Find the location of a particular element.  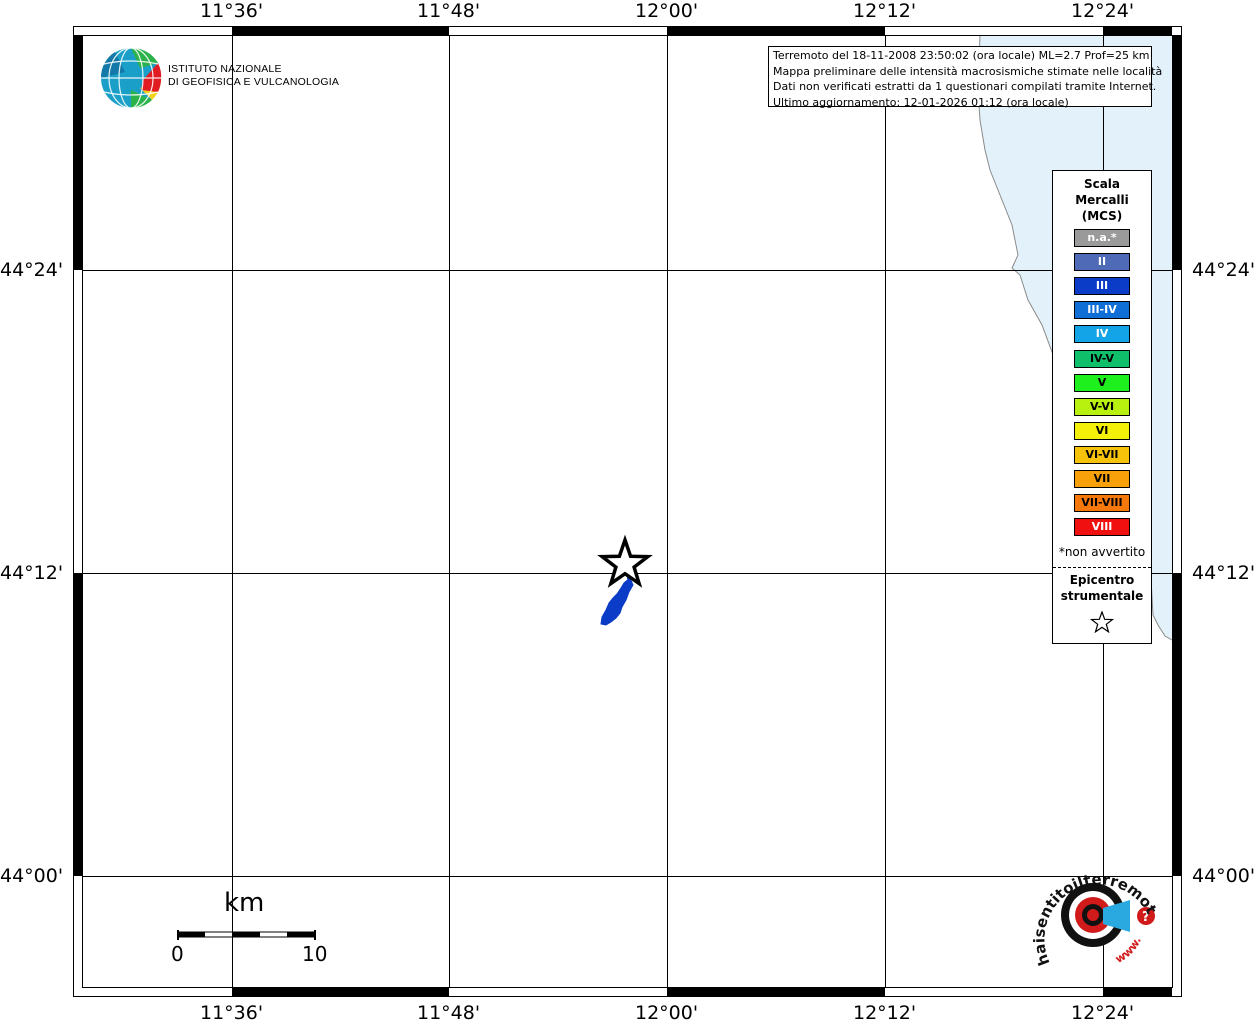

lon-label-top-2: 11°48' is located at coordinates (449, 11).